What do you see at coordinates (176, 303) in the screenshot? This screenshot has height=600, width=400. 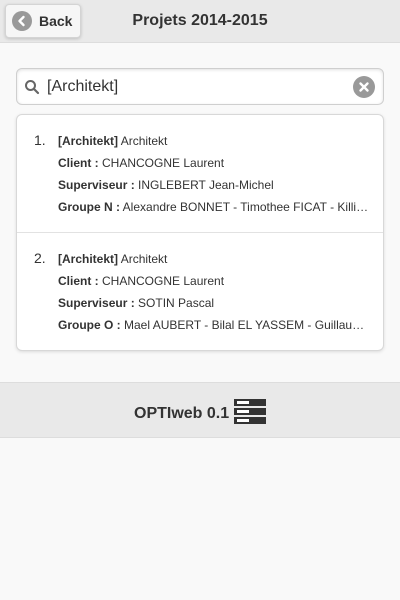 I see `supervisor-value: SOTIN Pascal` at bounding box center [176, 303].